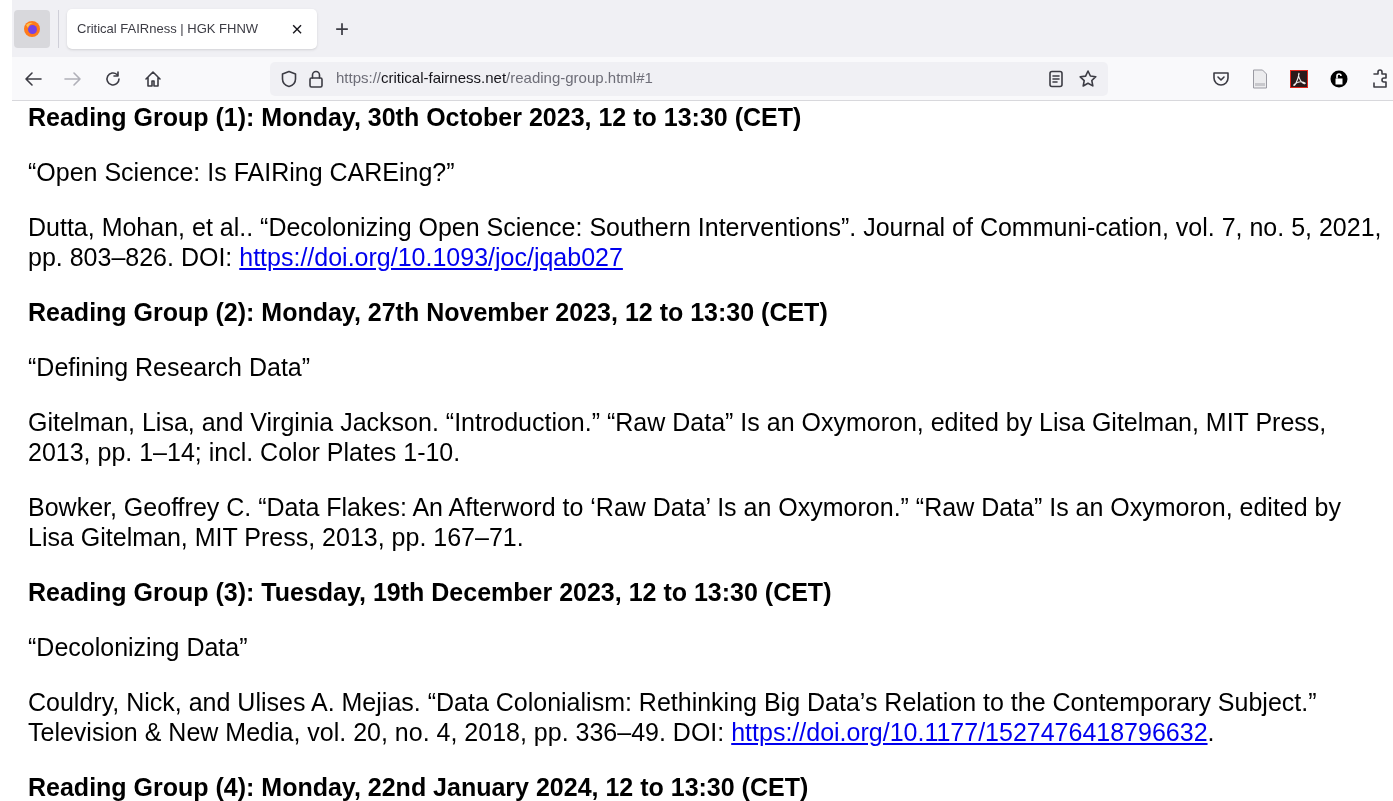 The height and width of the screenshot is (801, 1393). What do you see at coordinates (153, 78) in the screenshot?
I see `home-icon` at bounding box center [153, 78].